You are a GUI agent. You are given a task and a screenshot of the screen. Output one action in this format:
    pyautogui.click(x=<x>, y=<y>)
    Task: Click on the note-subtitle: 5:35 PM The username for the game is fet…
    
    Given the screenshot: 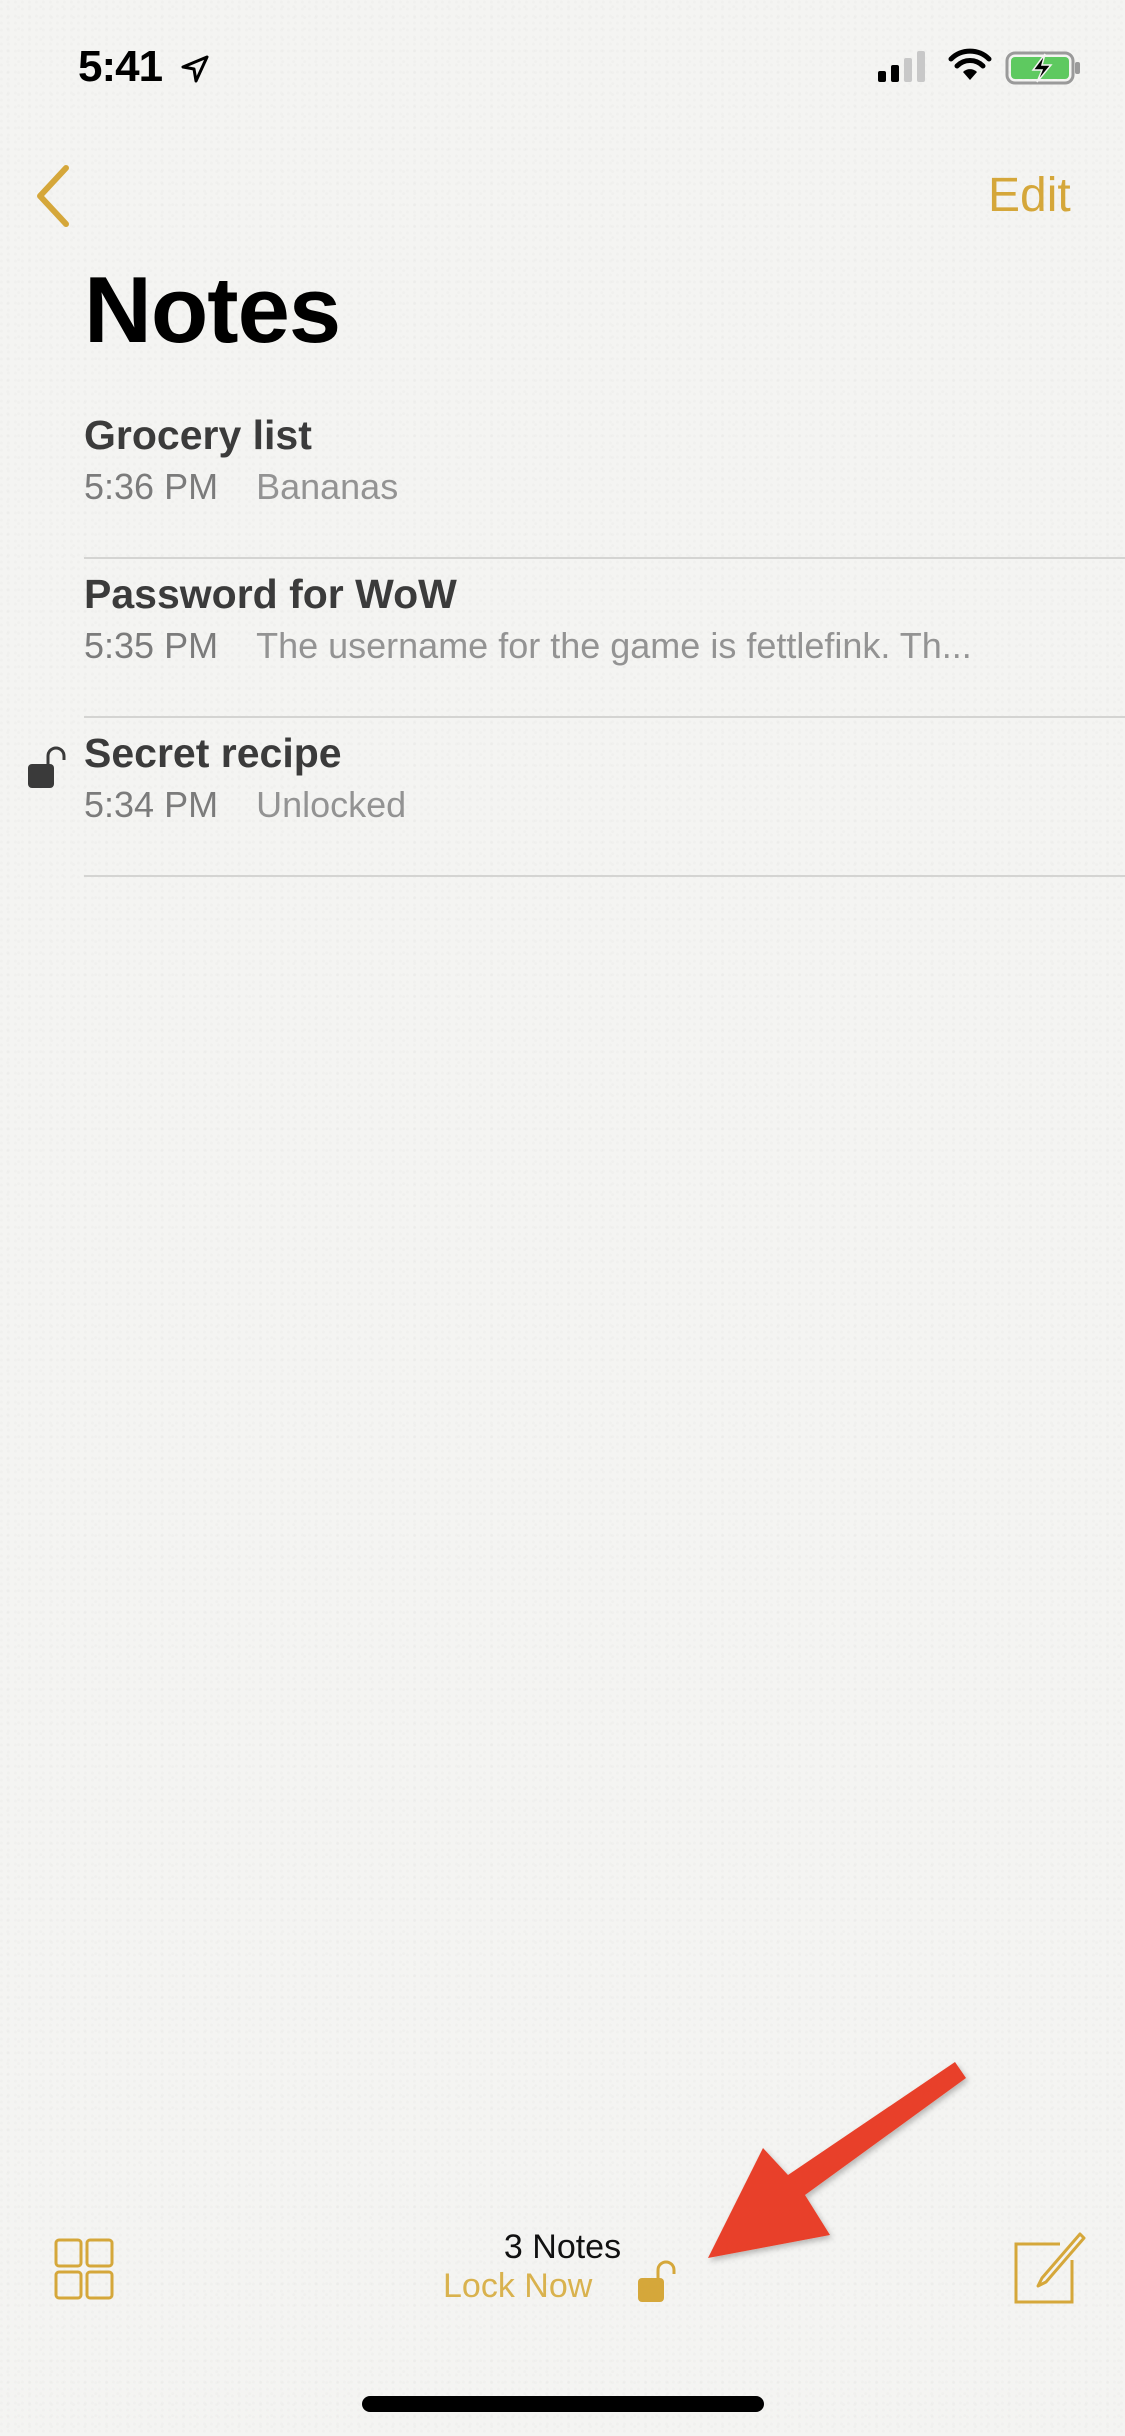 What is the action you would take?
    pyautogui.click(x=528, y=646)
    